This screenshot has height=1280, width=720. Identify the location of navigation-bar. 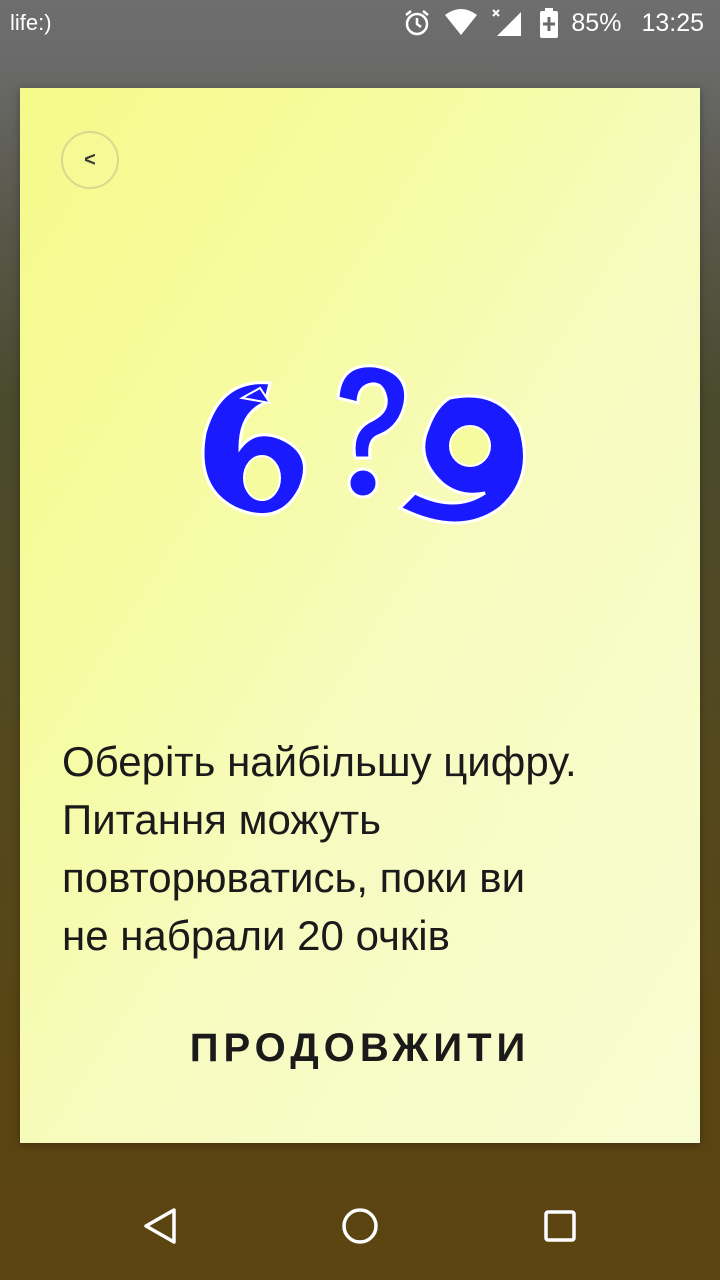
(360, 1220).